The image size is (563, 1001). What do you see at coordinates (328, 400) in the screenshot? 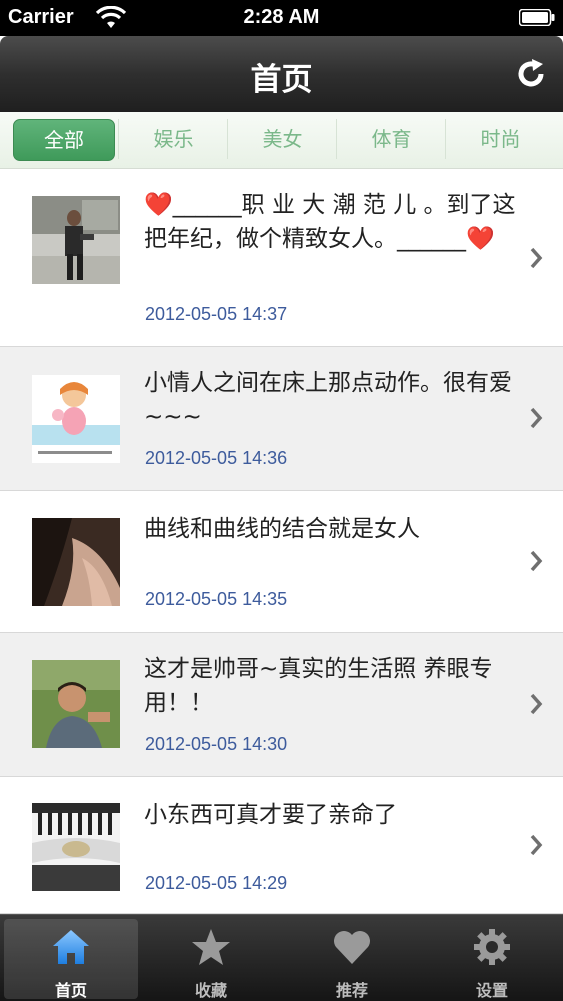
I see `item-title: 小情人之间在床上那点动作。很有爱~~~` at bounding box center [328, 400].